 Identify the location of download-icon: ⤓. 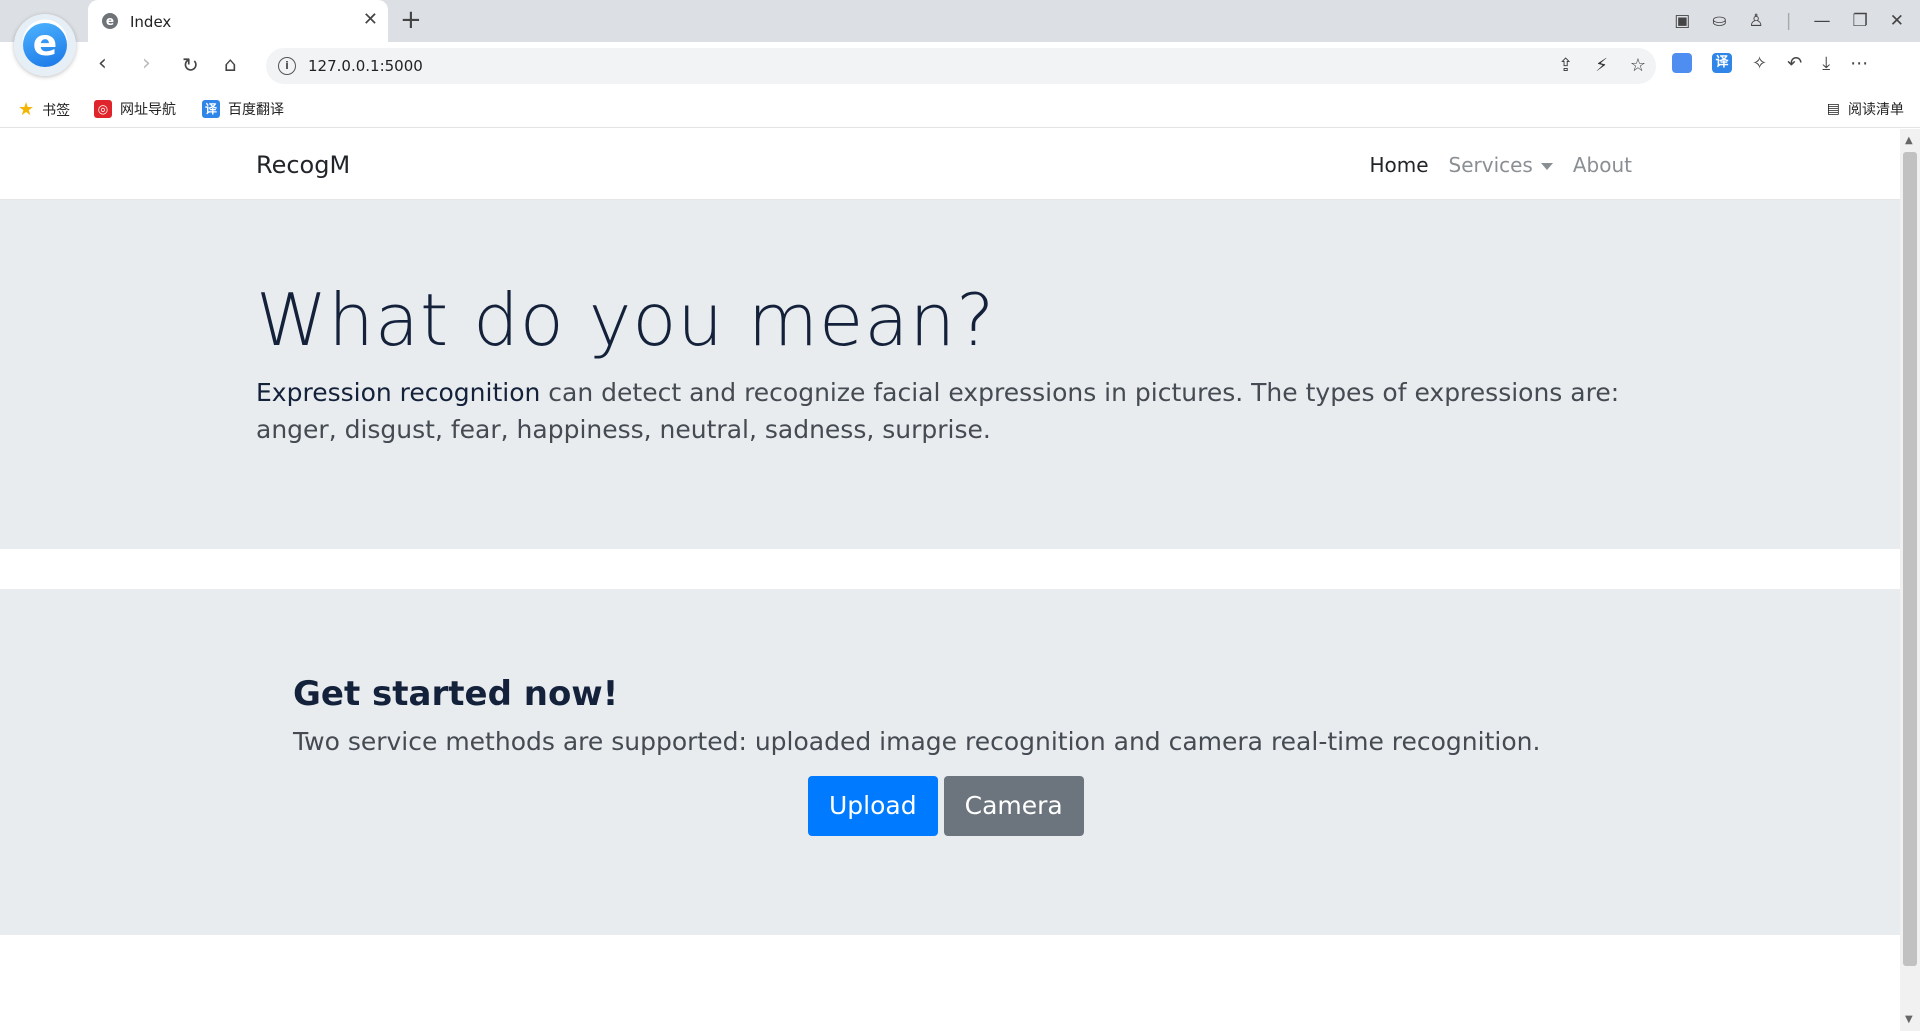
(1826, 63).